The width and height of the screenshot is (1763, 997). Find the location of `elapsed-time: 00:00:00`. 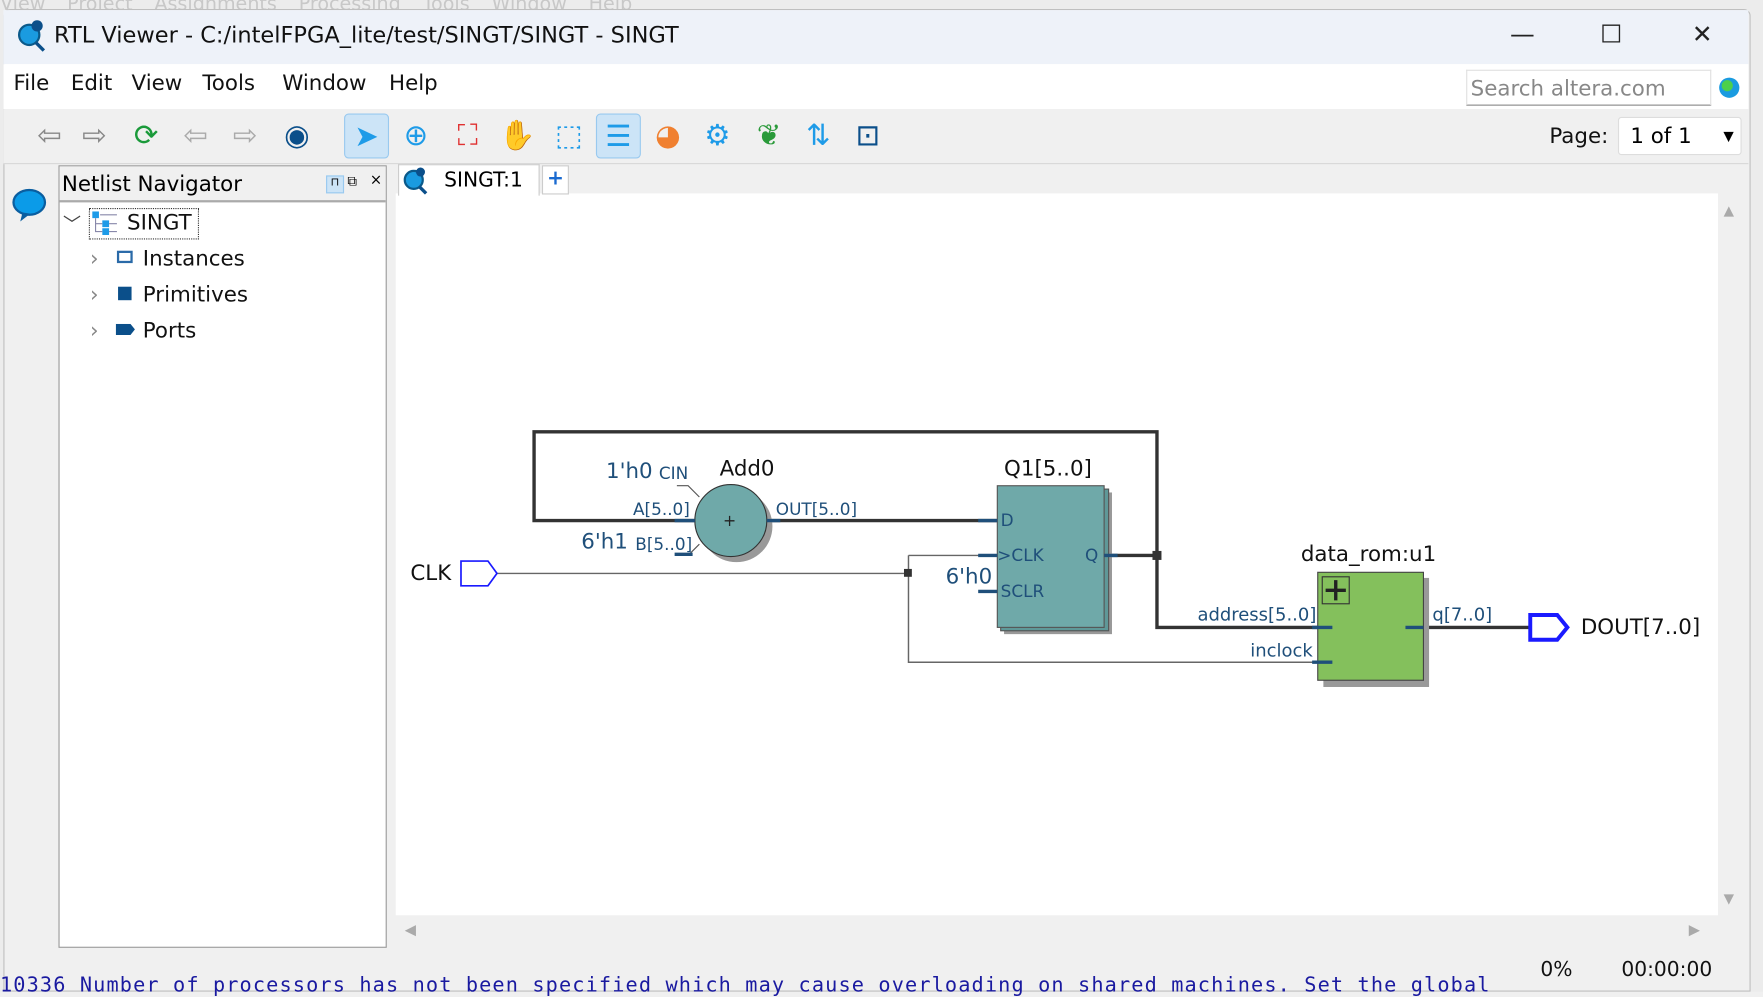

elapsed-time: 00:00:00 is located at coordinates (1667, 969).